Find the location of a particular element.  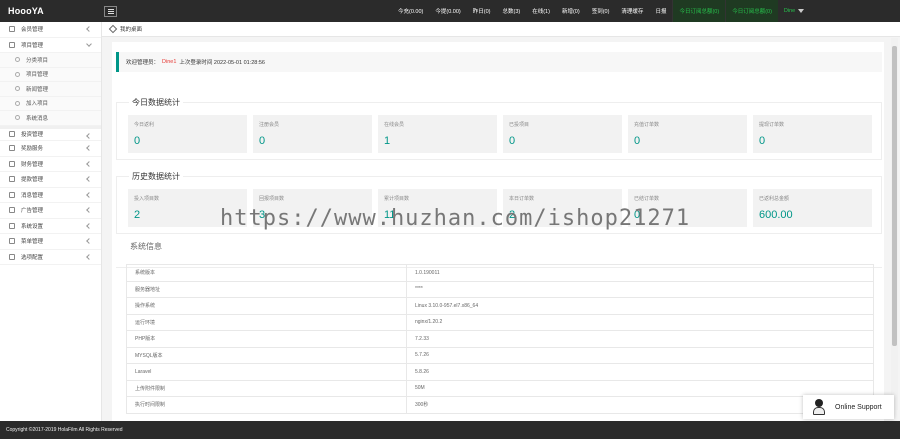

stat-card: 提现订单数 0 is located at coordinates (812, 134).